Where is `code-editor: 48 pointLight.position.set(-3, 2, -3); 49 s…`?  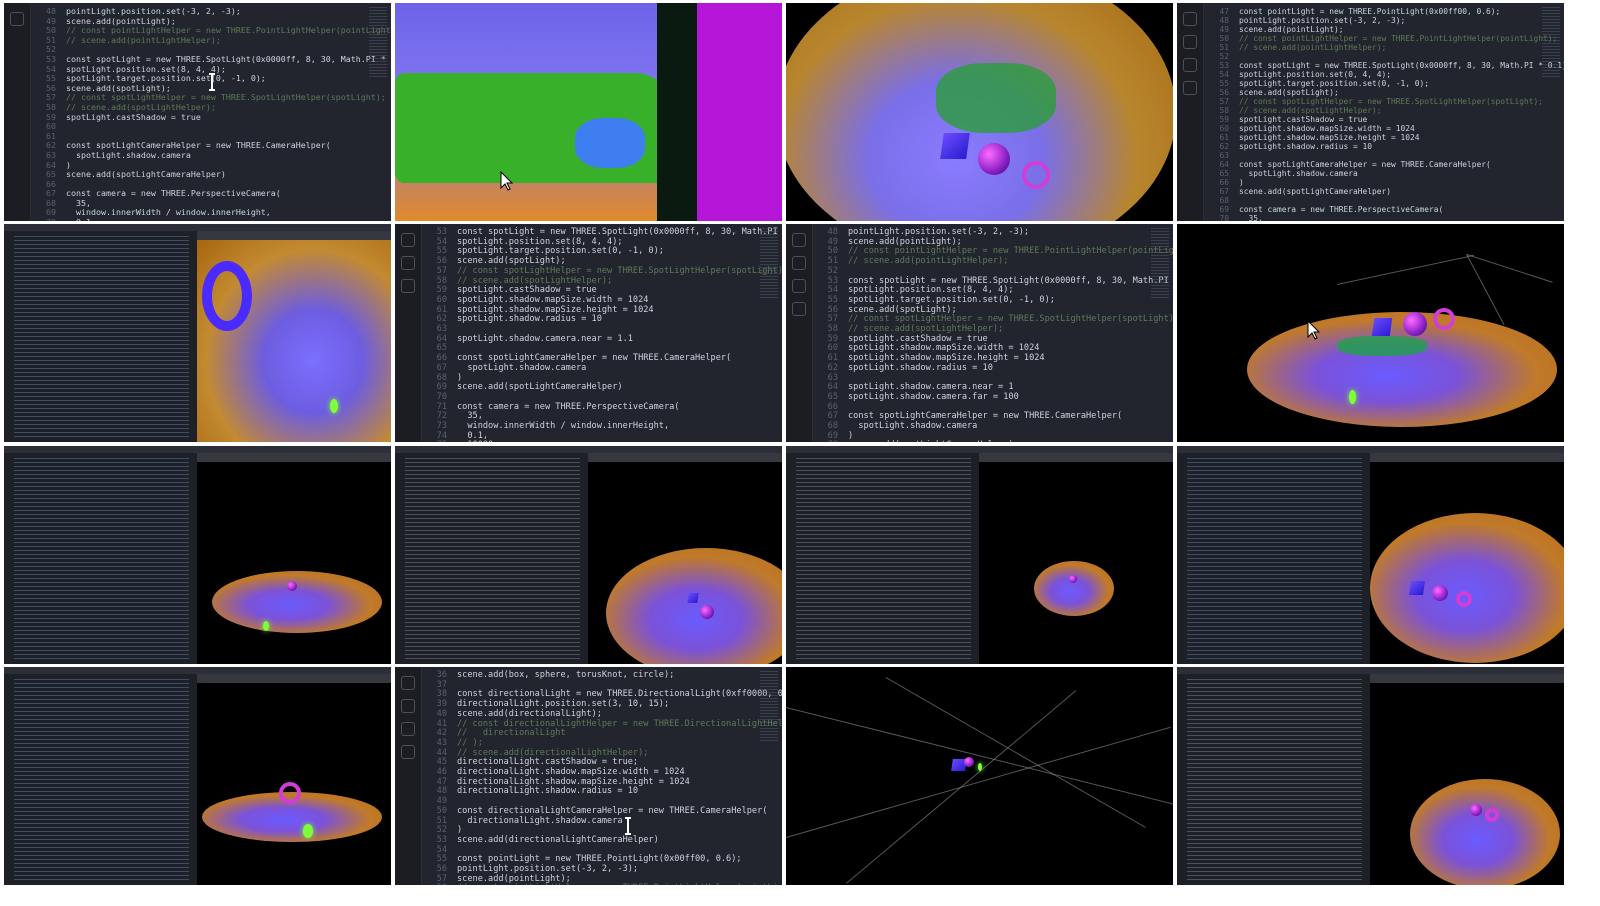 code-editor: 48 pointLight.position.set(-3, 2, -3); 49 s… is located at coordinates (197, 112).